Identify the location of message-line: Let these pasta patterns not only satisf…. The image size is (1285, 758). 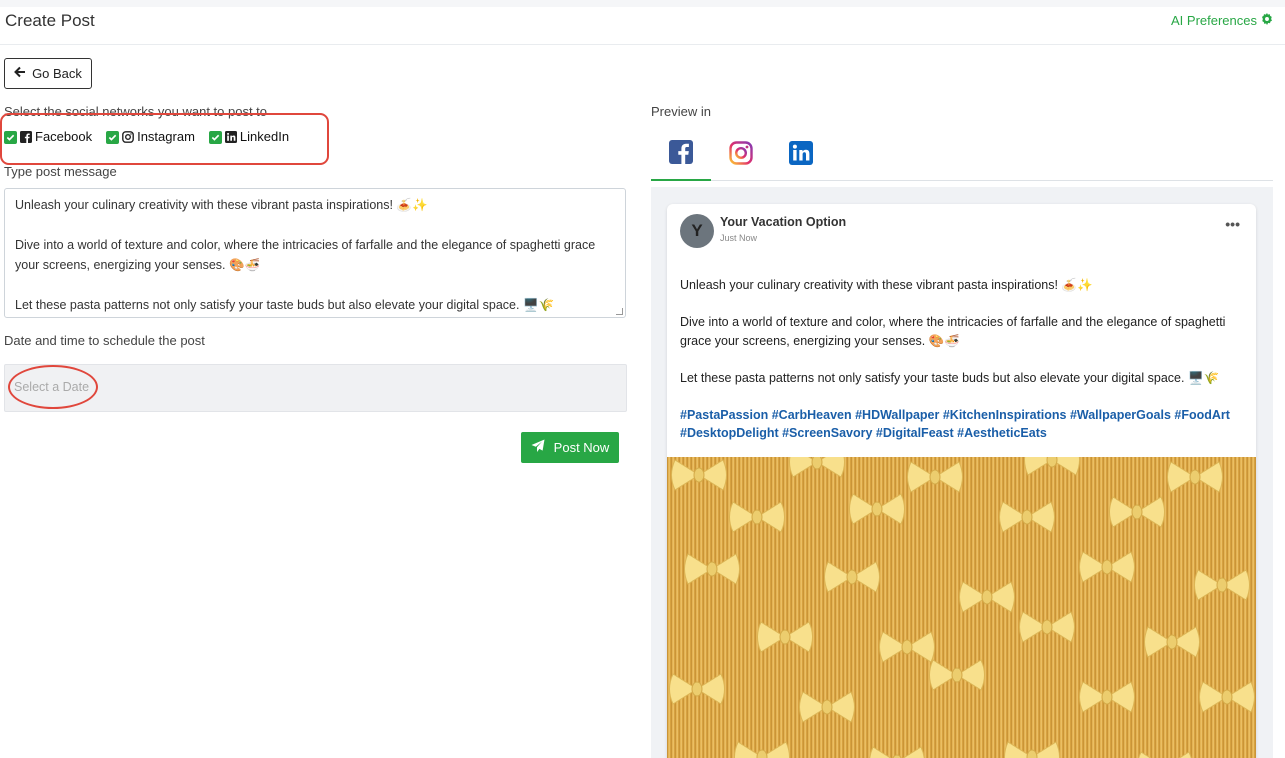
(285, 305).